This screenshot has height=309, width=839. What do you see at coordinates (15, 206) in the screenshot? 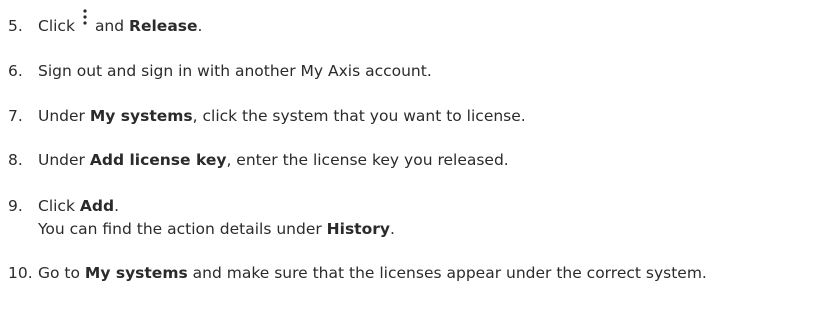
I see `step-number: 9.` at bounding box center [15, 206].